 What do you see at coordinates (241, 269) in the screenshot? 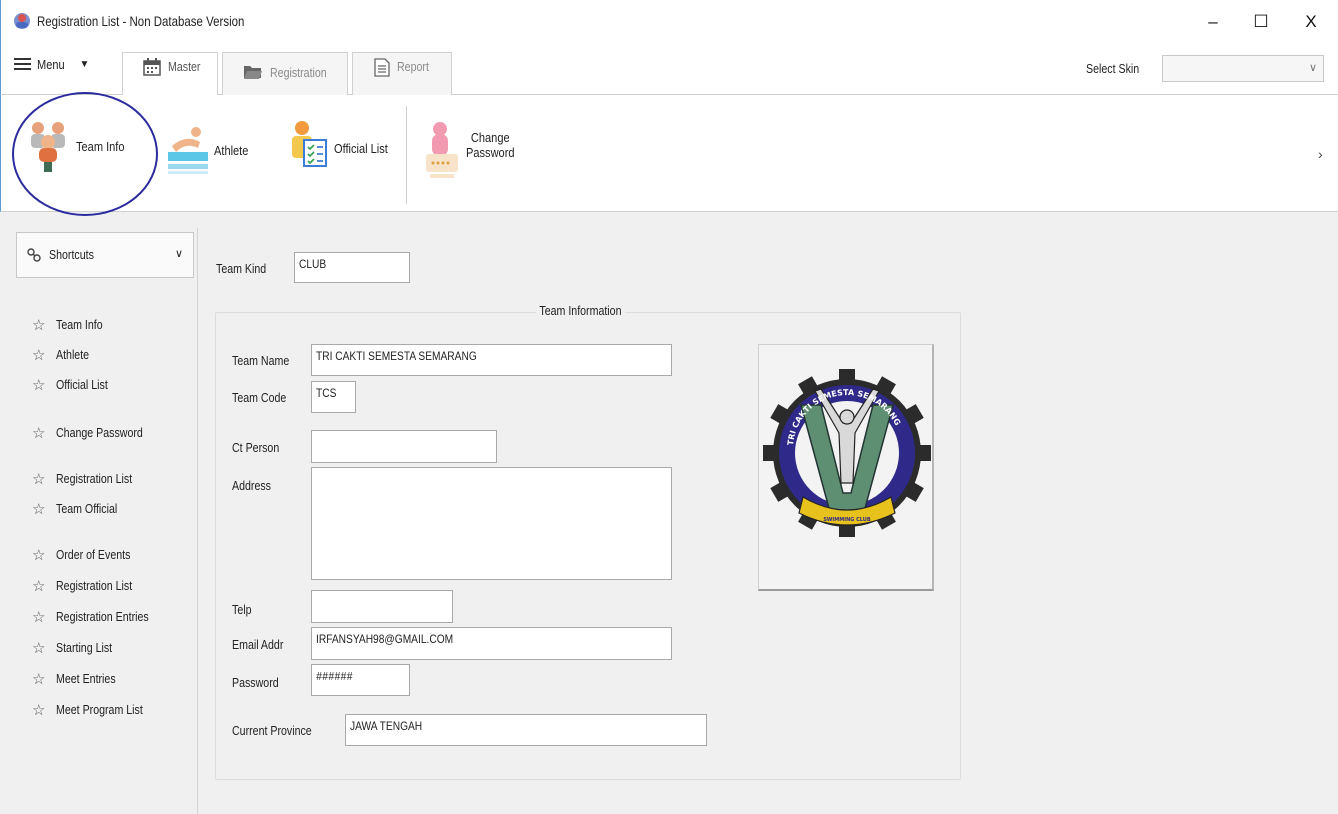
I see `team-kind-label: Team Kind` at bounding box center [241, 269].